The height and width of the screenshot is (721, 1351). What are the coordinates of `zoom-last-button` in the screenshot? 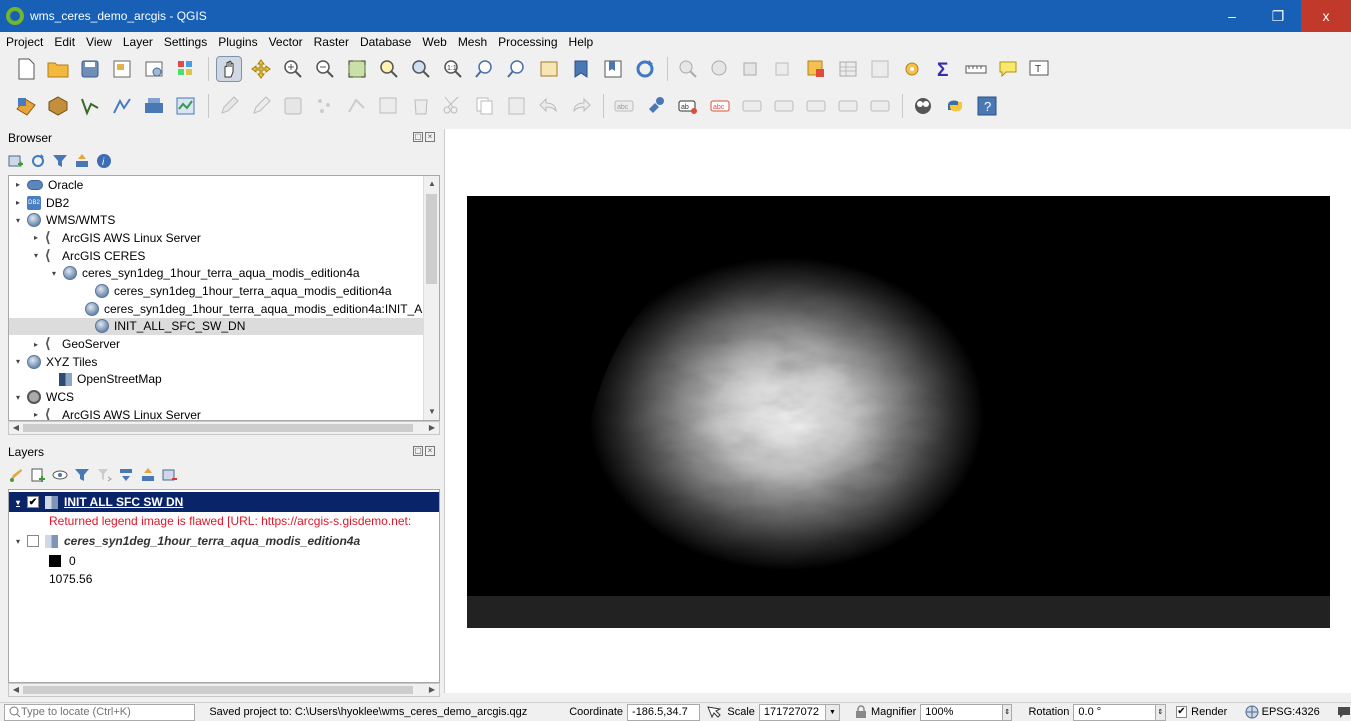 It's located at (485, 69).